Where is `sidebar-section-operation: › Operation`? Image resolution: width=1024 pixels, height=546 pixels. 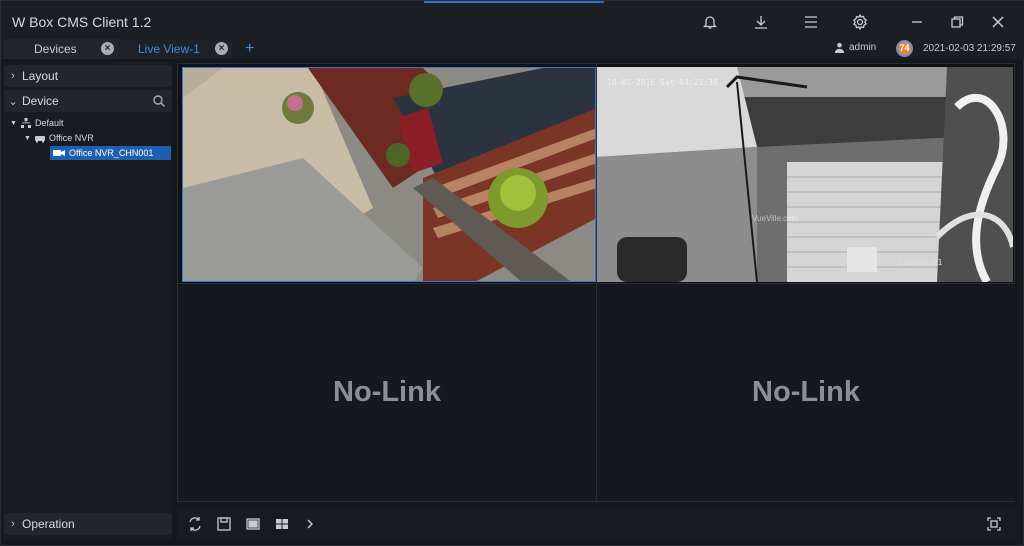
sidebar-section-operation: › Operation is located at coordinates (88, 524).